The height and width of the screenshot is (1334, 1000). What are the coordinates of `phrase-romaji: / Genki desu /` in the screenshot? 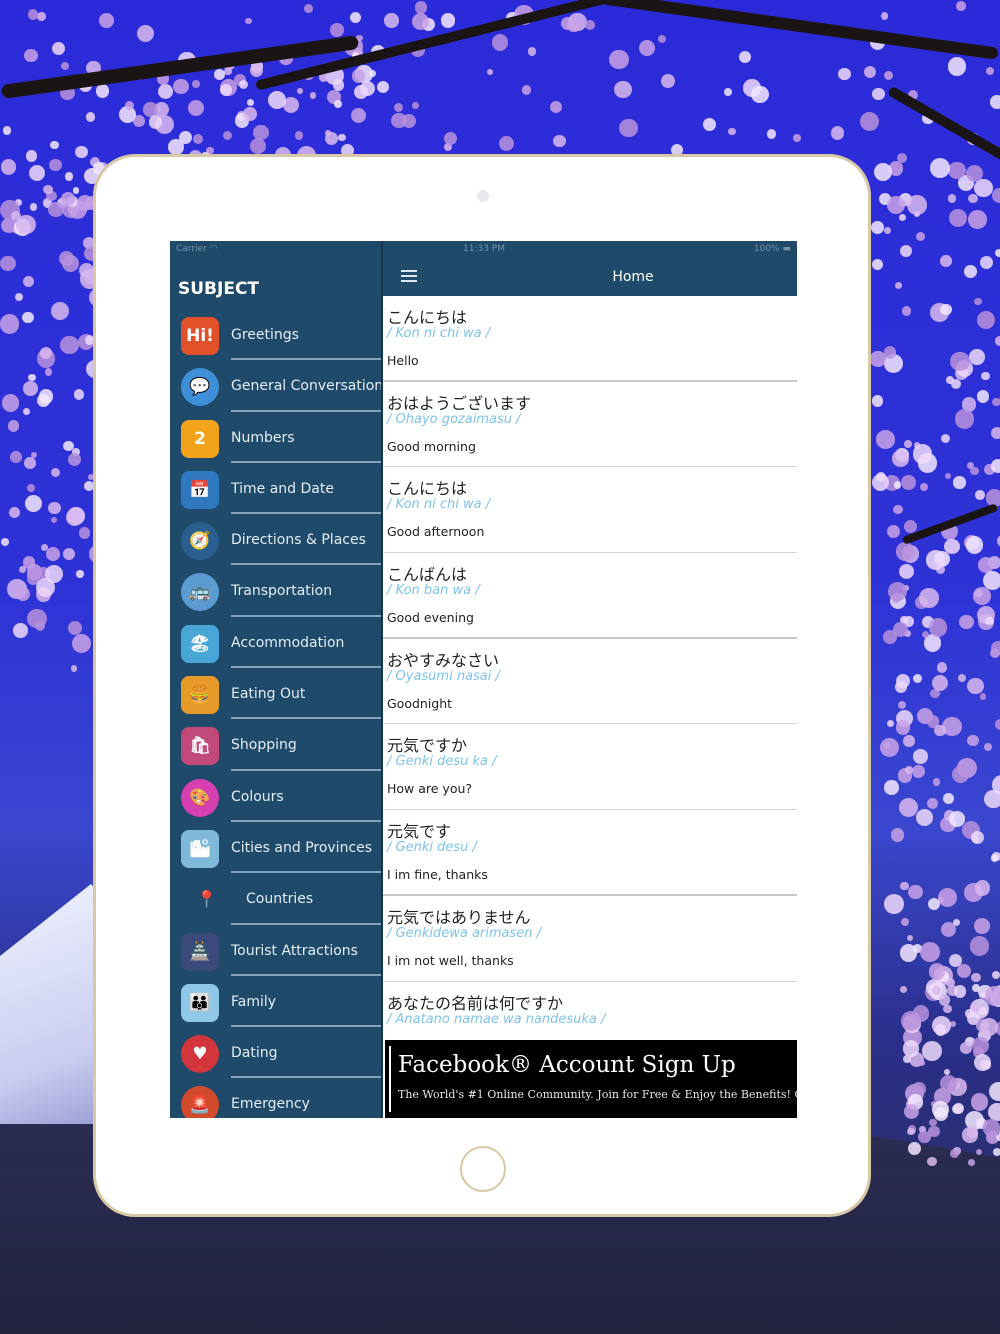 It's located at (432, 848).